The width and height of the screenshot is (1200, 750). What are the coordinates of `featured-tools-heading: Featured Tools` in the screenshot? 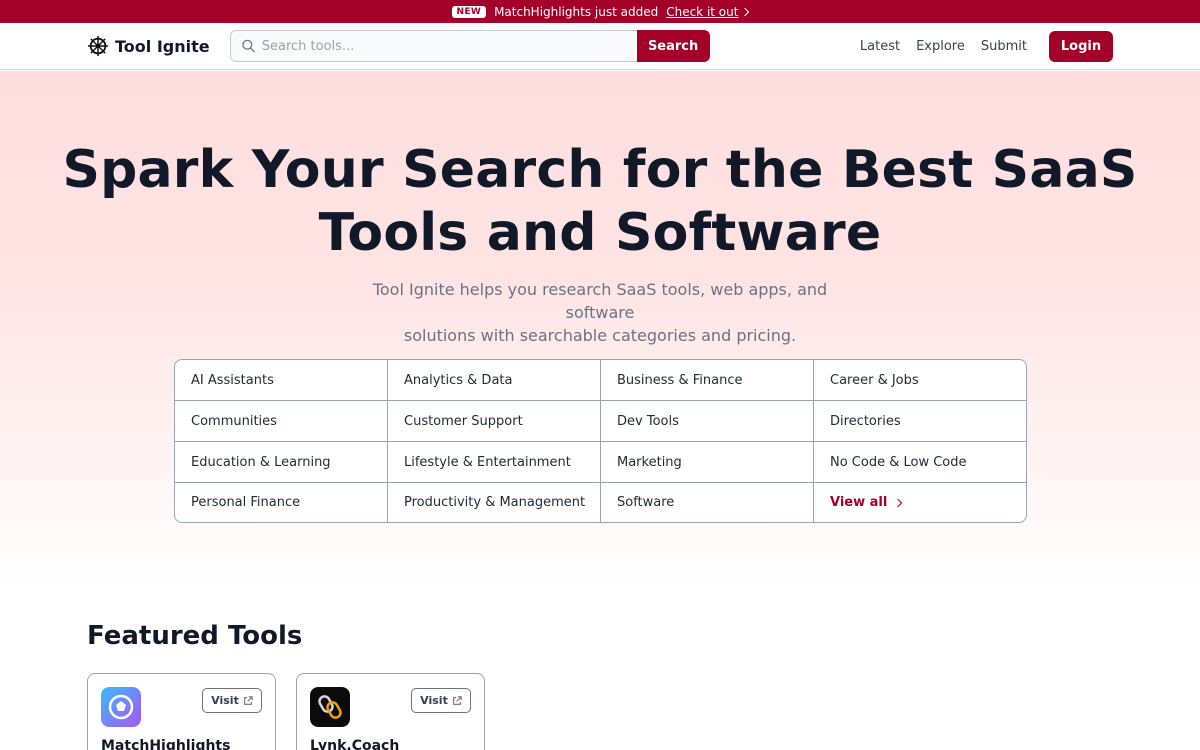 It's located at (195, 636).